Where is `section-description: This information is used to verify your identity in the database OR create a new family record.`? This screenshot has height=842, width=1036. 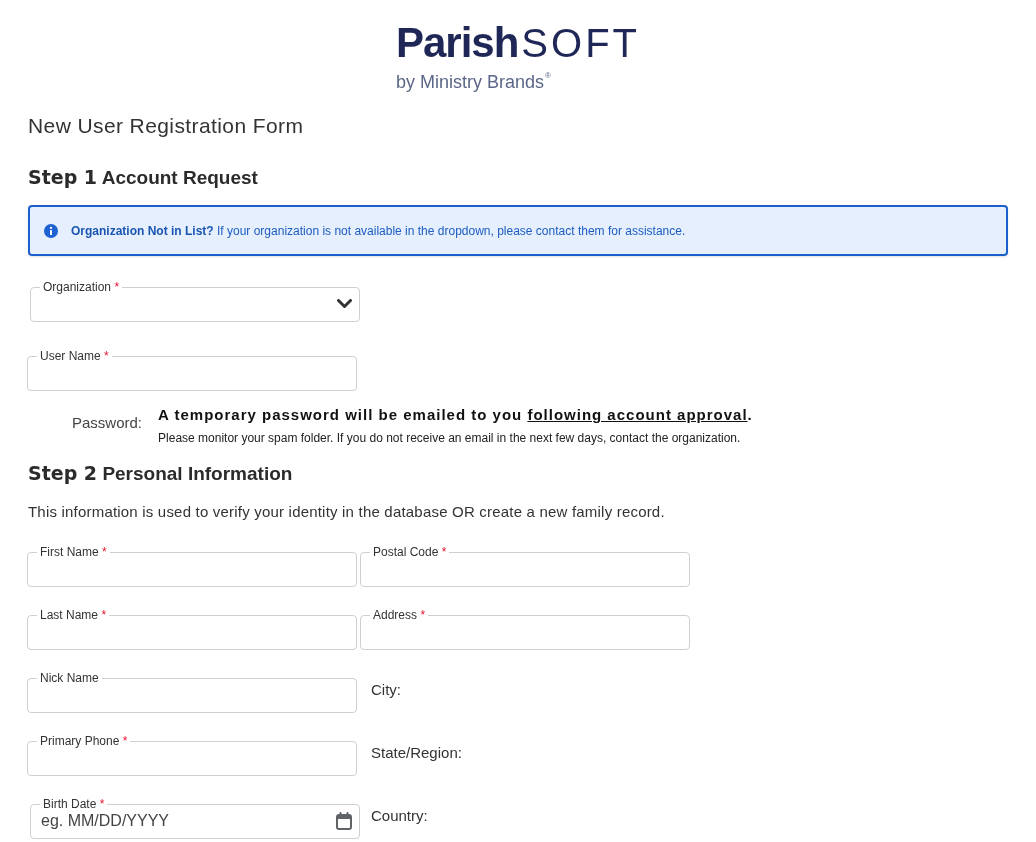
section-description: This information is used to verify your identity in the database OR create a new family record. is located at coordinates (347, 512).